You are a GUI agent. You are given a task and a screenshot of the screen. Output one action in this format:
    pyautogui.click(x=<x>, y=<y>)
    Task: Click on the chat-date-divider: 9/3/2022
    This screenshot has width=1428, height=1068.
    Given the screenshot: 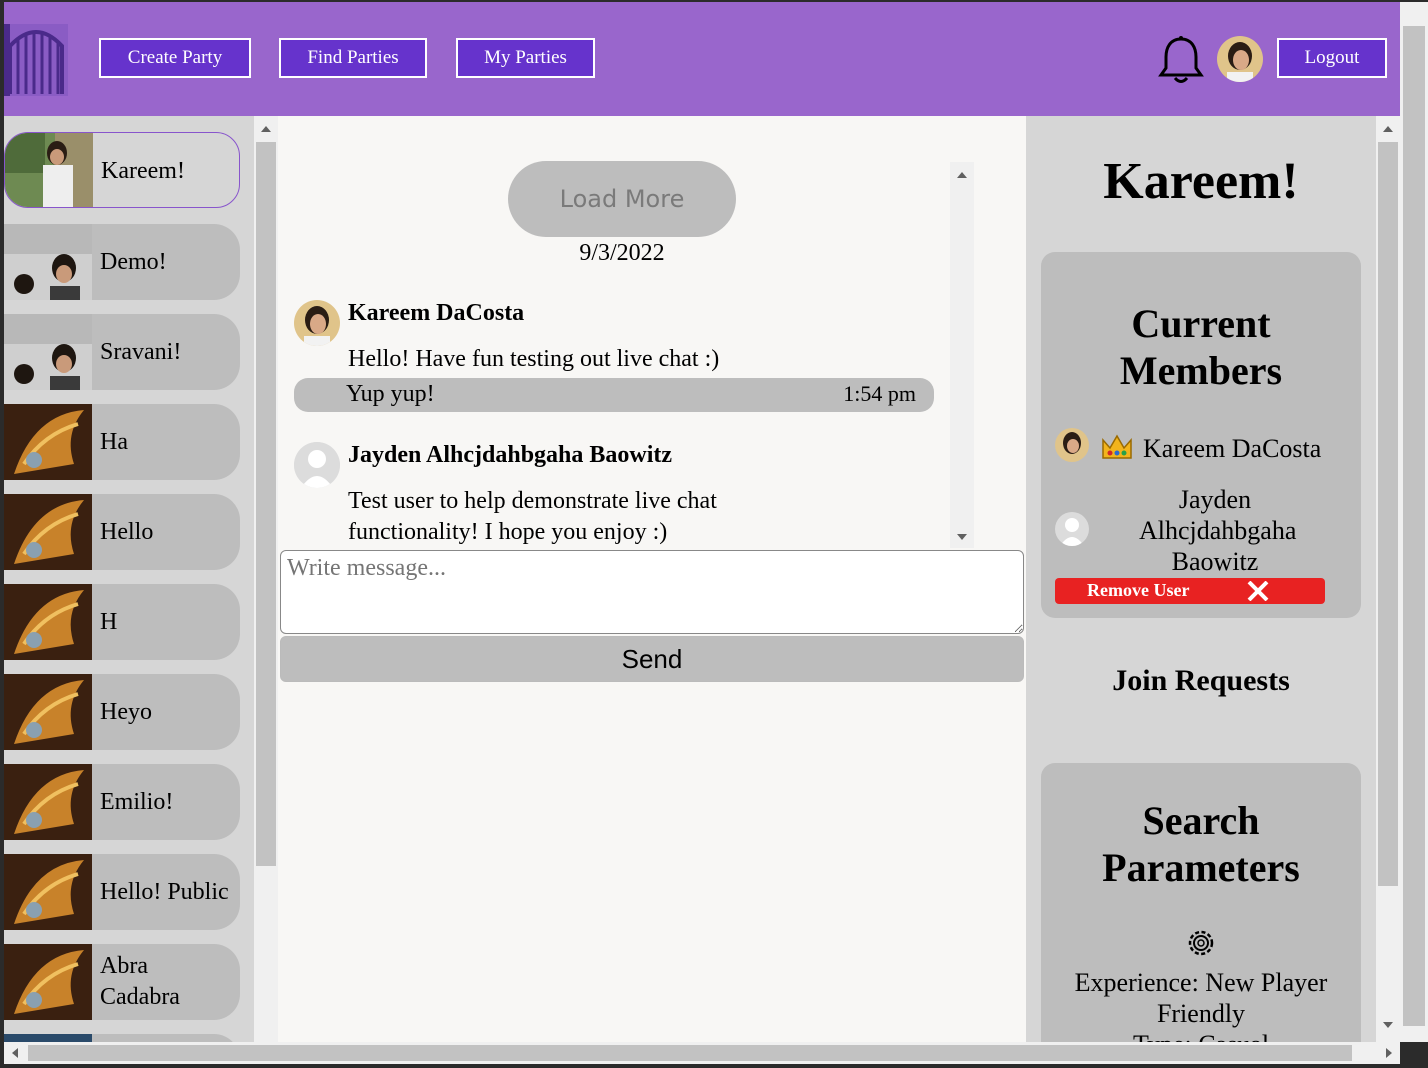 What is the action you would take?
    pyautogui.click(x=622, y=253)
    